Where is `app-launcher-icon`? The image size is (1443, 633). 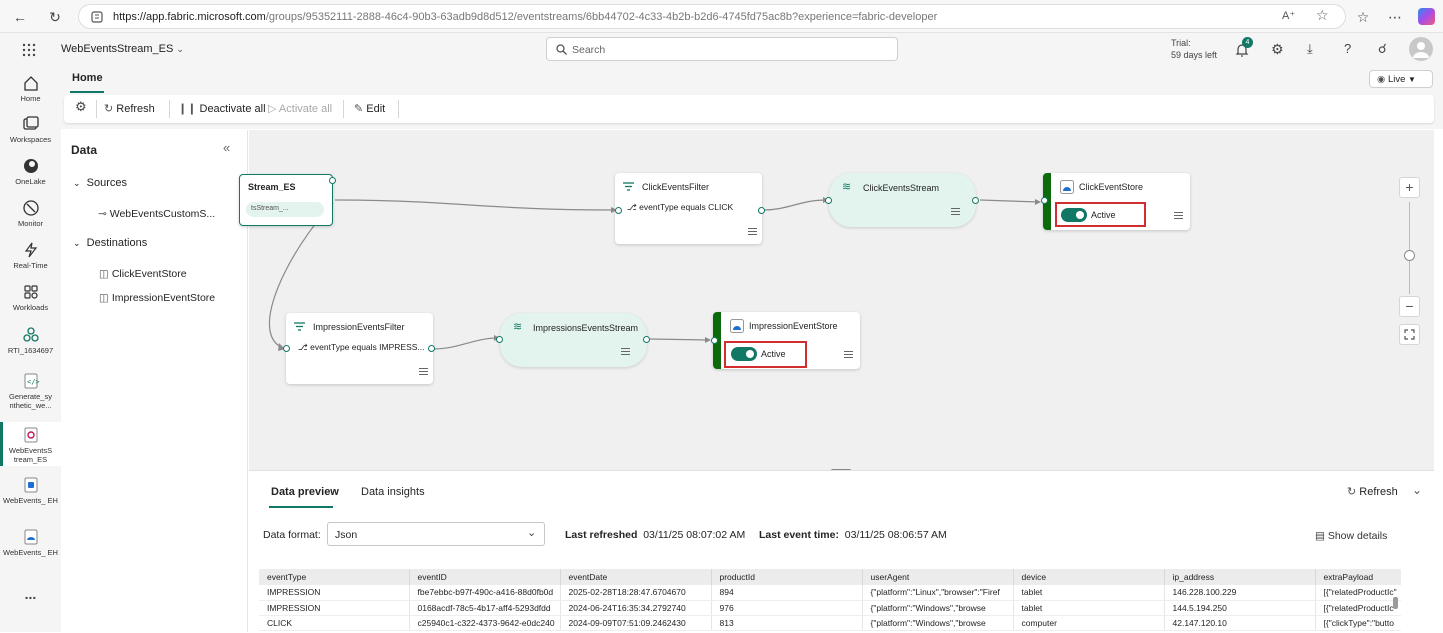 app-launcher-icon is located at coordinates (29, 50).